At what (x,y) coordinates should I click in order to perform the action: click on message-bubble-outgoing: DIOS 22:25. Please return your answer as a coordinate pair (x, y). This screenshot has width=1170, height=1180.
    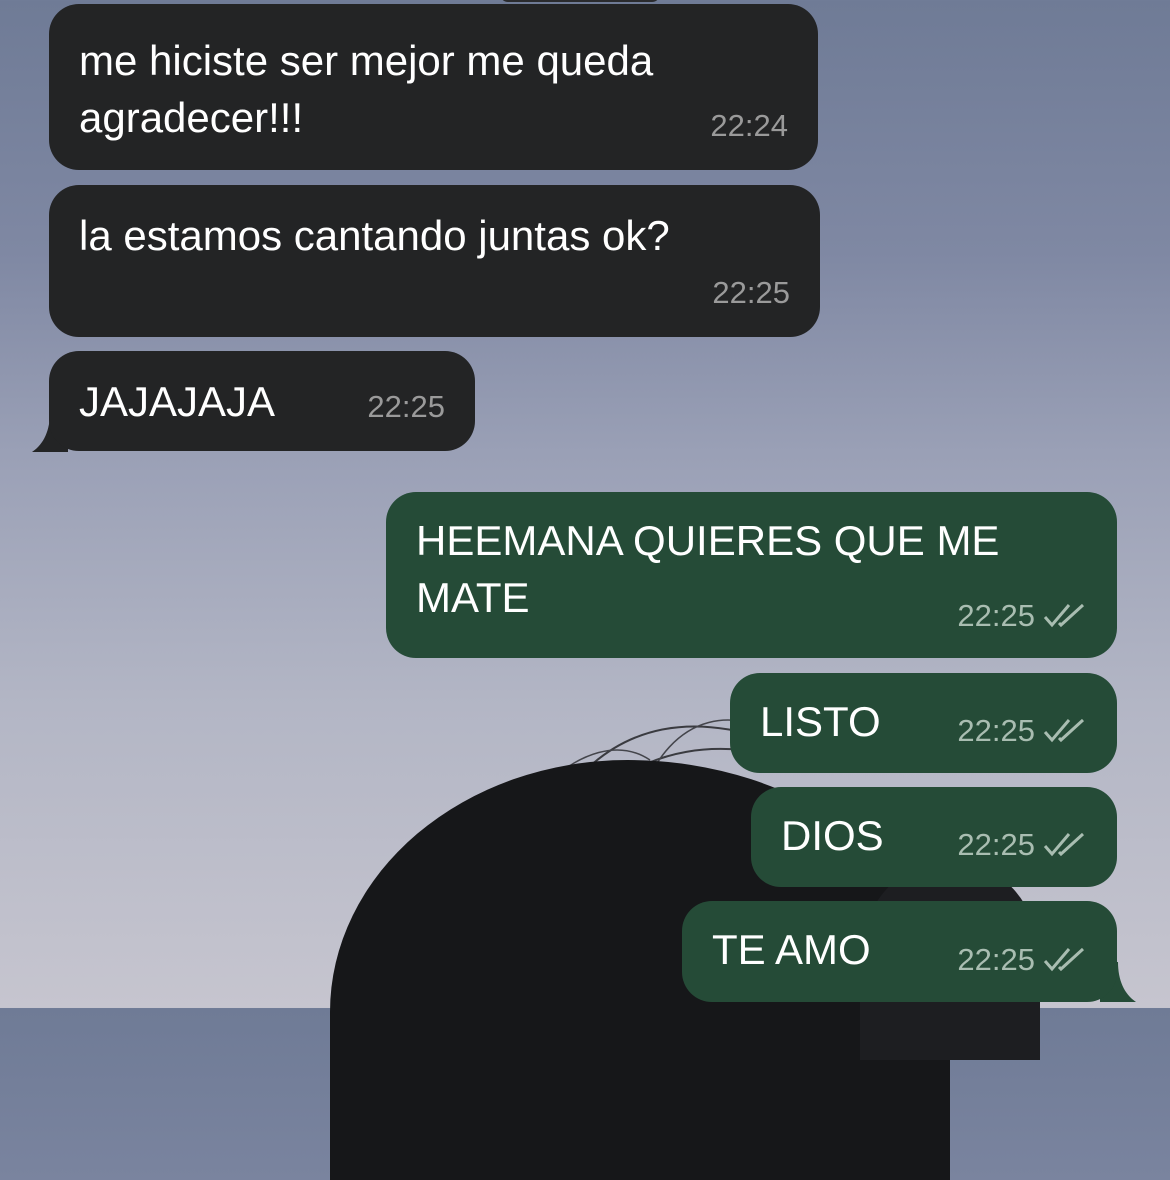
    Looking at the image, I should click on (934, 837).